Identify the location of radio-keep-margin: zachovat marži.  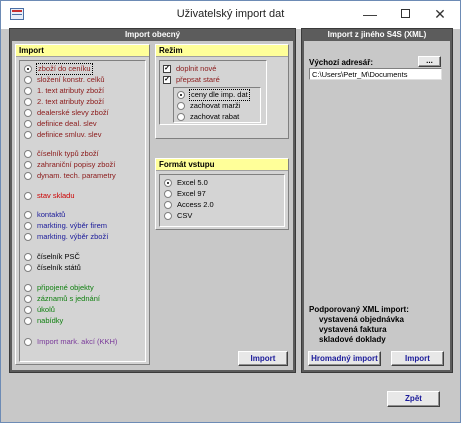
(218, 106).